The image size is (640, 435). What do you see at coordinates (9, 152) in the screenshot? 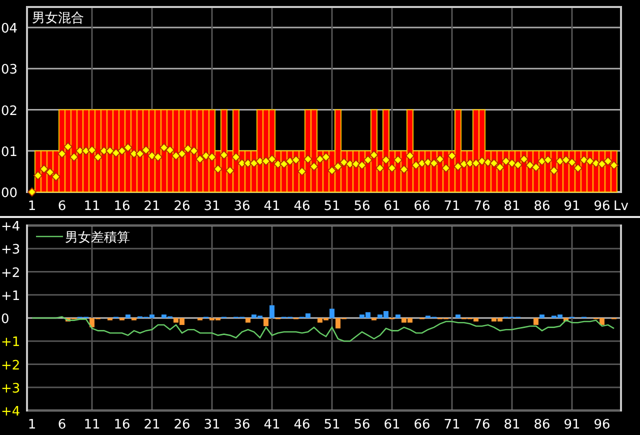
I see `axis-label: 01` at bounding box center [9, 152].